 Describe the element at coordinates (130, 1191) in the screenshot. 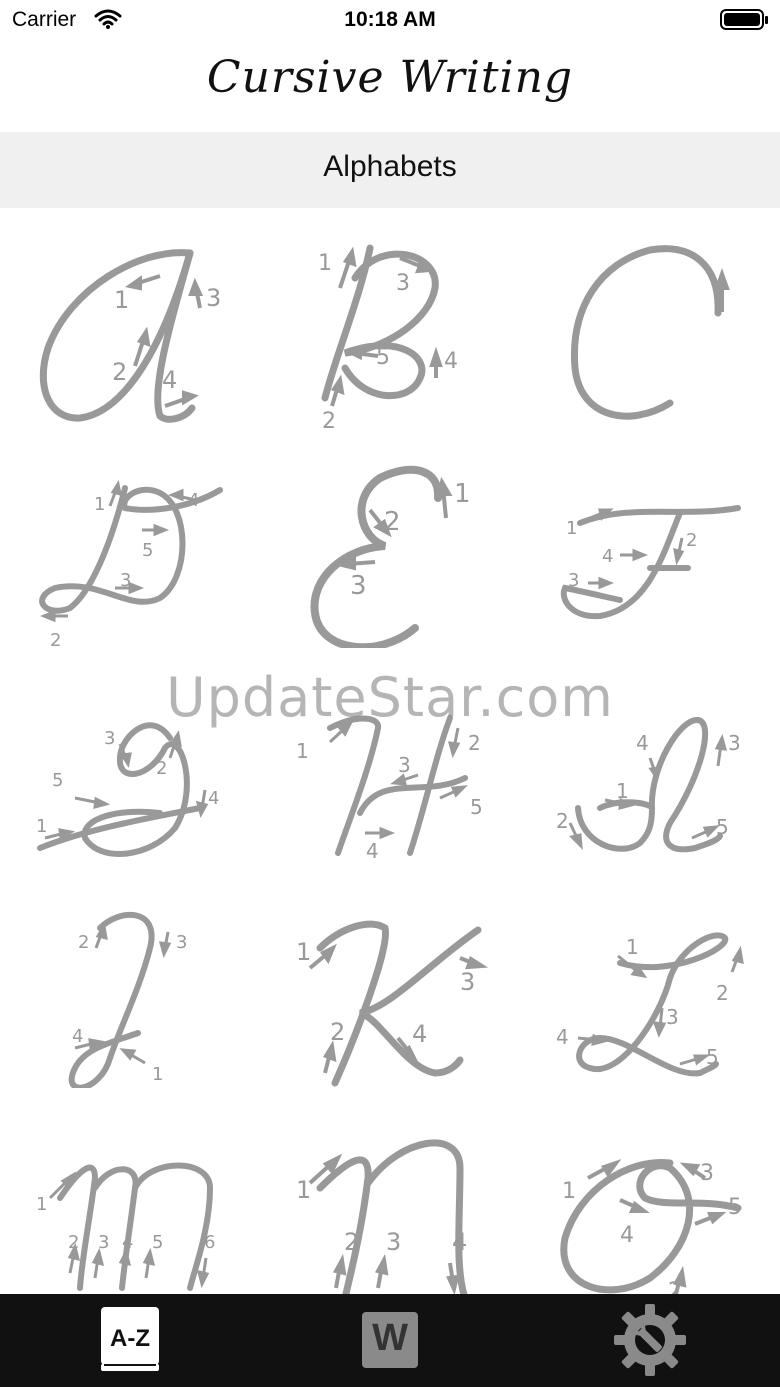

I see `letter-cell-m: 1 2 3 4 5 6` at that location.